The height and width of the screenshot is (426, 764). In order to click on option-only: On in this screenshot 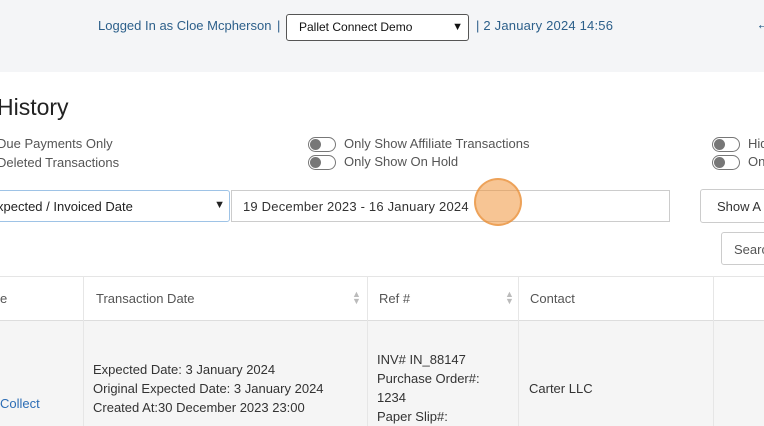, I will do `click(756, 161)`.